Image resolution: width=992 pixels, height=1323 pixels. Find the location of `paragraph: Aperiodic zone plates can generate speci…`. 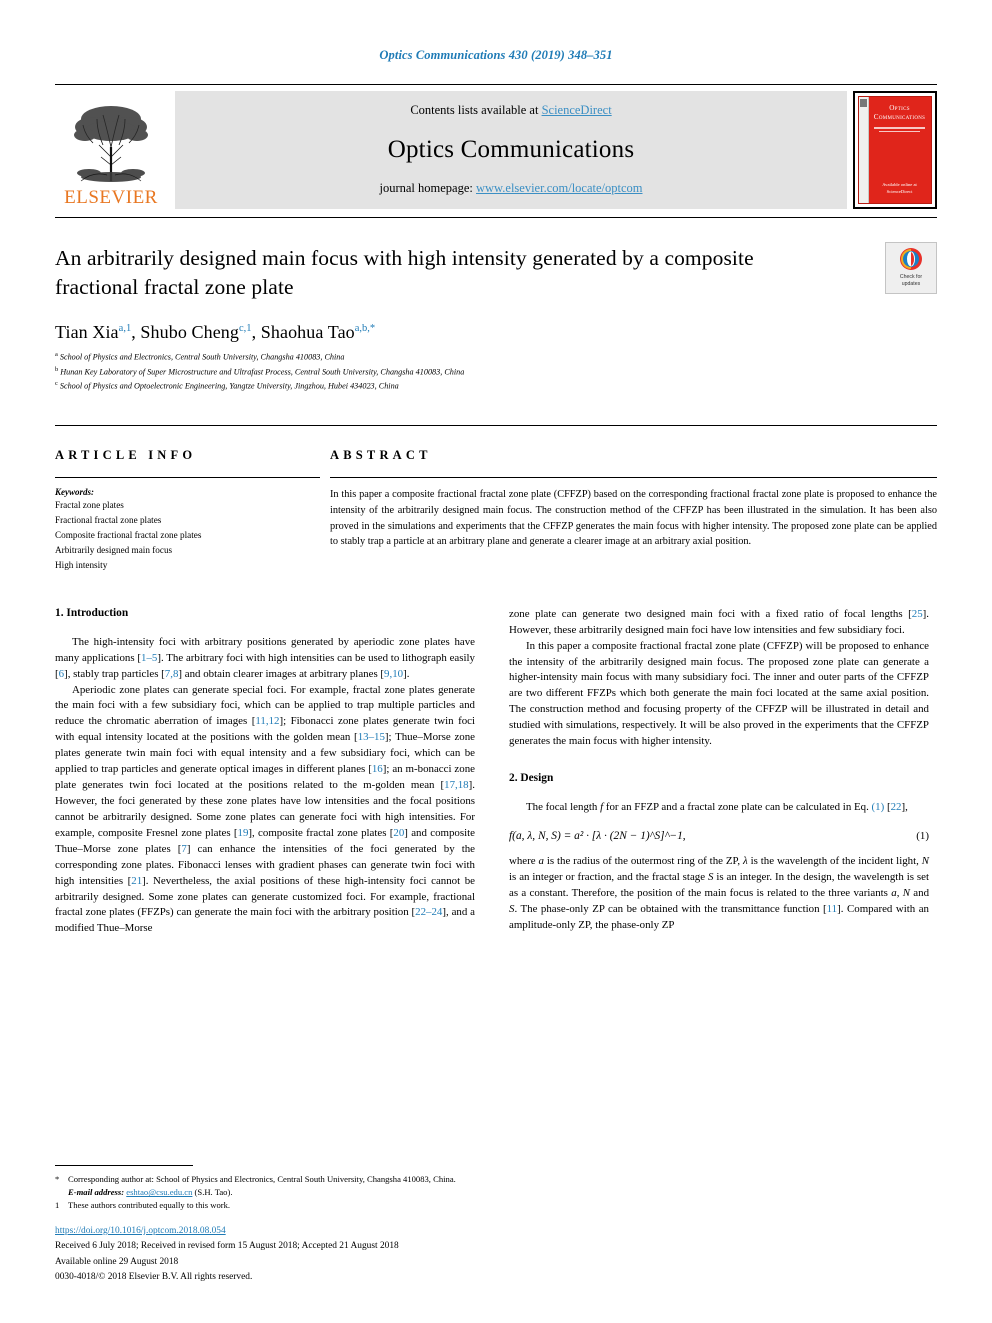

paragraph: Aperiodic zone plates can generate speci… is located at coordinates (265, 810).